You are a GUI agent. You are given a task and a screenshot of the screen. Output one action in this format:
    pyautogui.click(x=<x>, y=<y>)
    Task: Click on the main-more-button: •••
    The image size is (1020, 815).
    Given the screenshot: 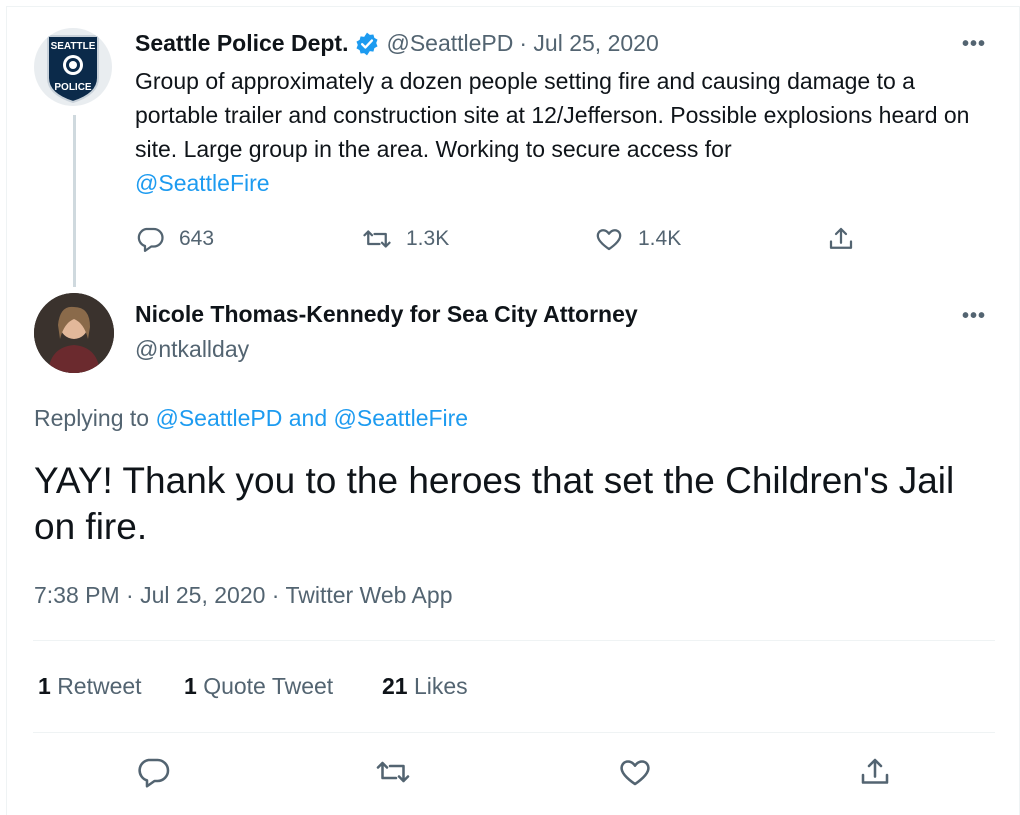 What is the action you would take?
    pyautogui.click(x=974, y=316)
    